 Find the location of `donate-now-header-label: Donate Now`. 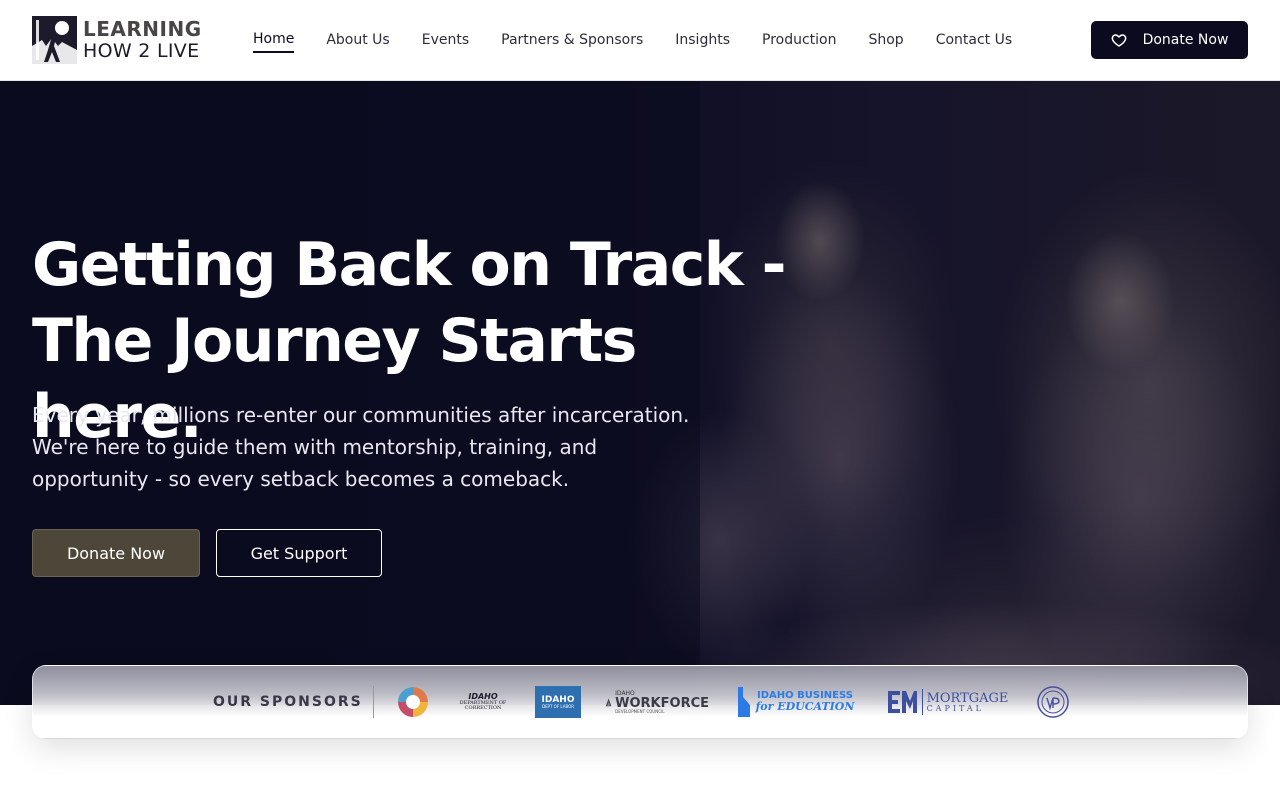

donate-now-header-label: Donate Now is located at coordinates (1185, 40).